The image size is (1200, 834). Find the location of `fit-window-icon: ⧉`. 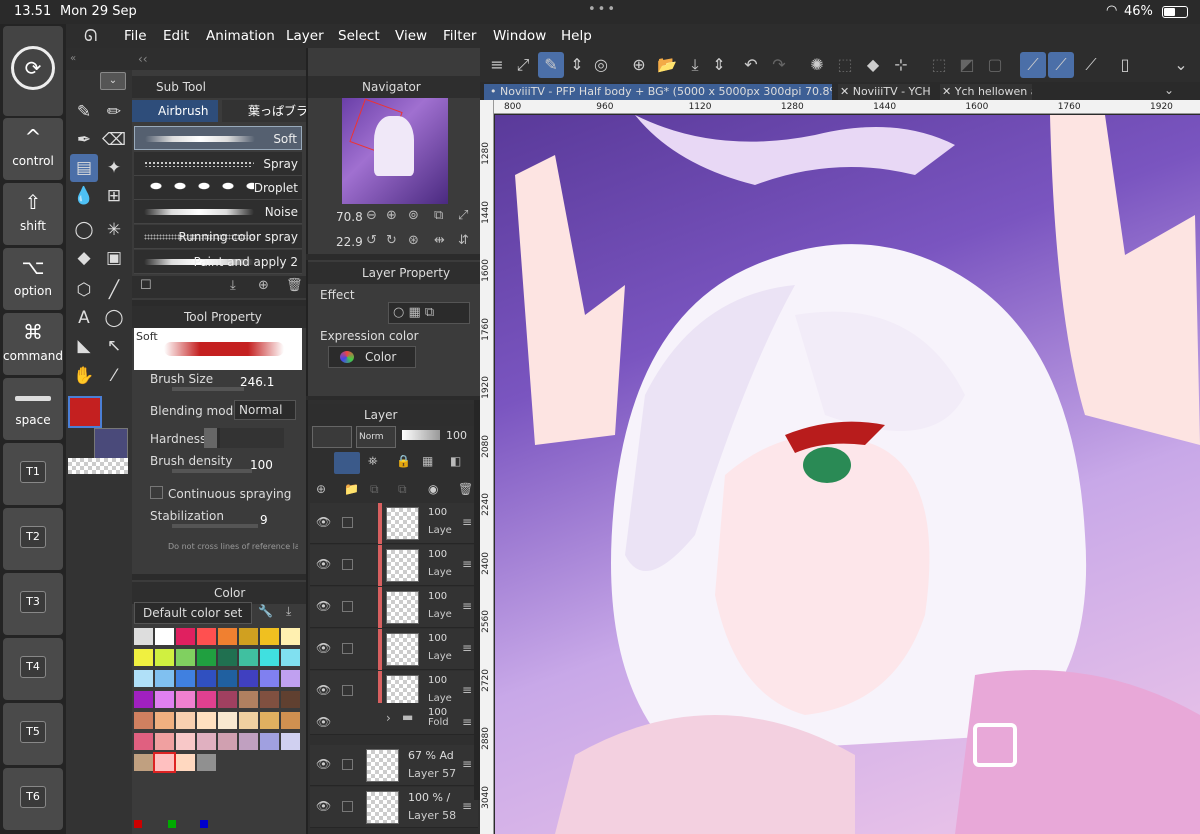

fit-window-icon: ⧉ is located at coordinates (438, 215).